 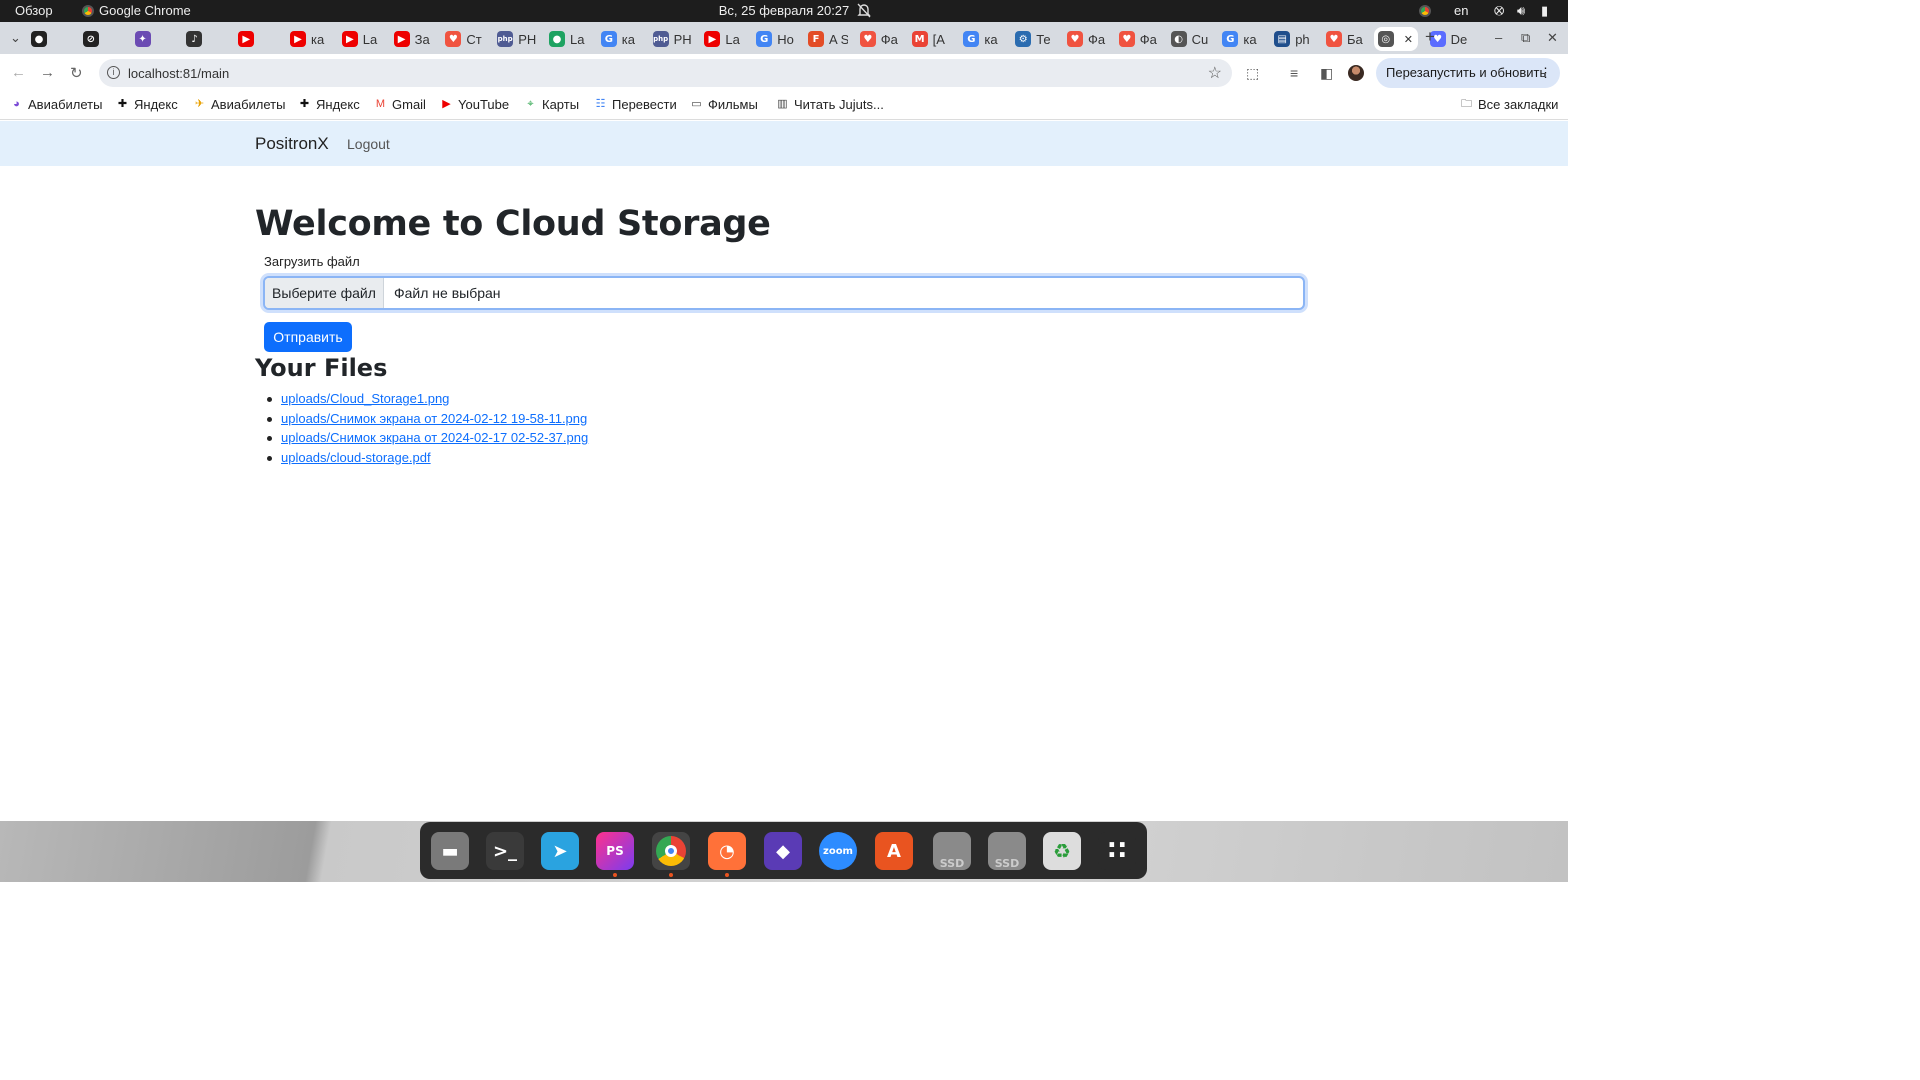 What do you see at coordinates (1461, 10) in the screenshot?
I see `keyboard-layout: en` at bounding box center [1461, 10].